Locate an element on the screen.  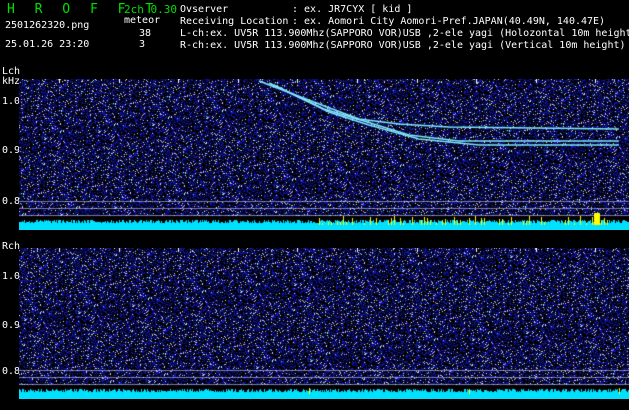
meteor-label: meteor is located at coordinates (142, 20).